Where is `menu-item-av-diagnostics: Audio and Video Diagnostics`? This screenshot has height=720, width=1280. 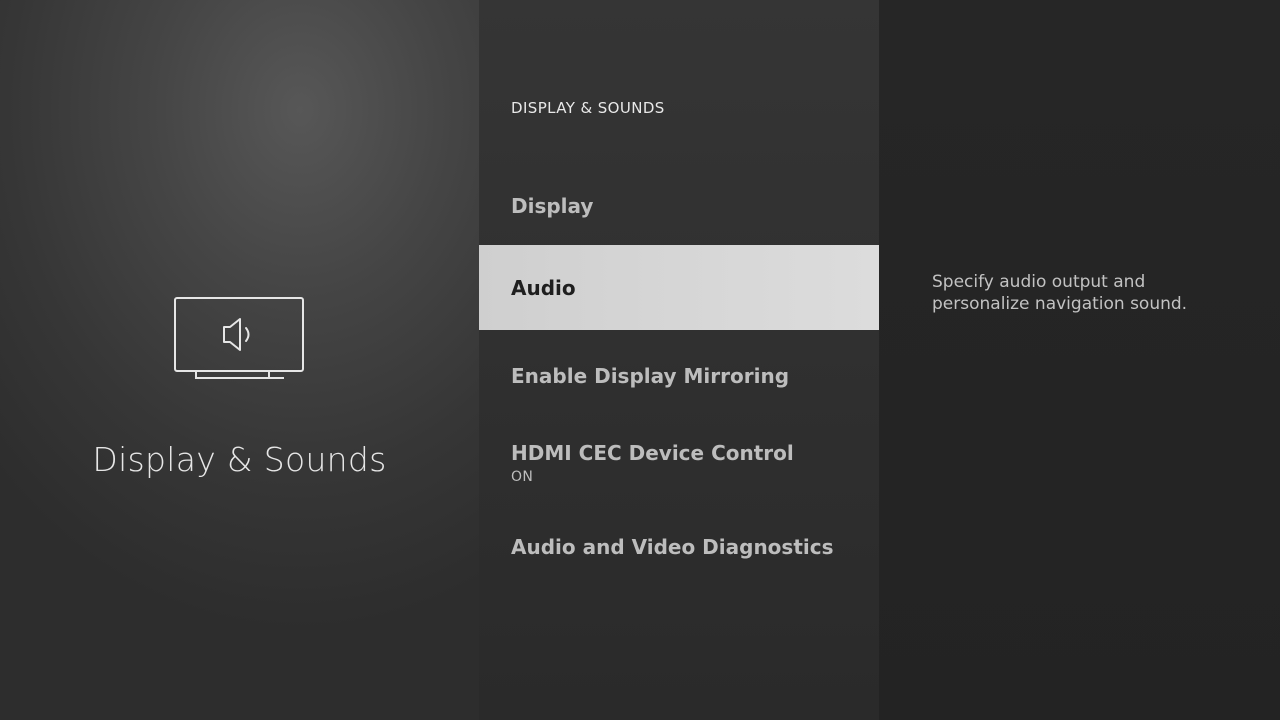 menu-item-av-diagnostics: Audio and Video Diagnostics is located at coordinates (679, 546).